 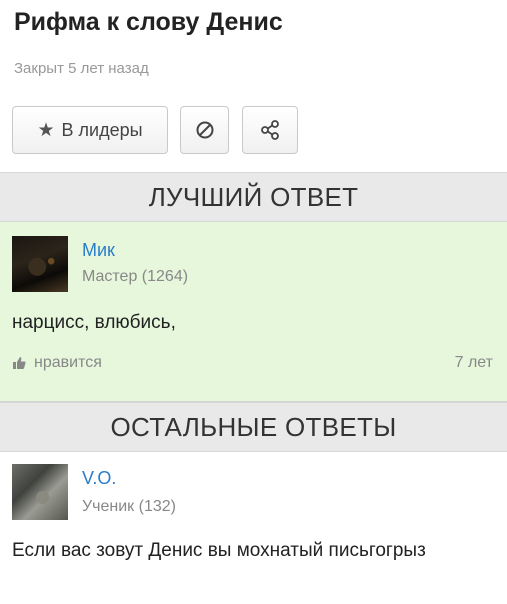 I want to click on question-title: Рифма к слову Денис, so click(x=148, y=22).